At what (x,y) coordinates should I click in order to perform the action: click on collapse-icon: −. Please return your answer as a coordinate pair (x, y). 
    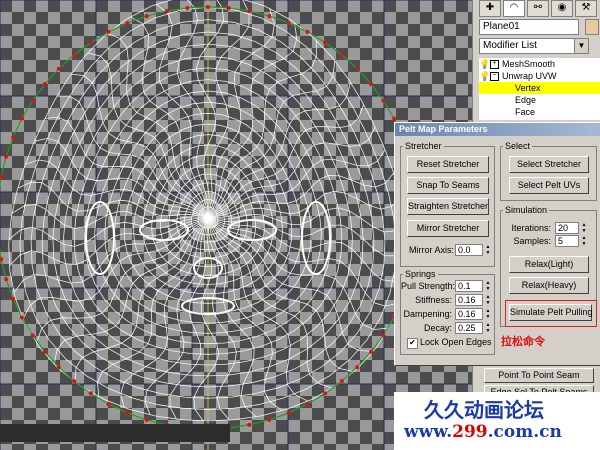
    Looking at the image, I should click on (494, 77).